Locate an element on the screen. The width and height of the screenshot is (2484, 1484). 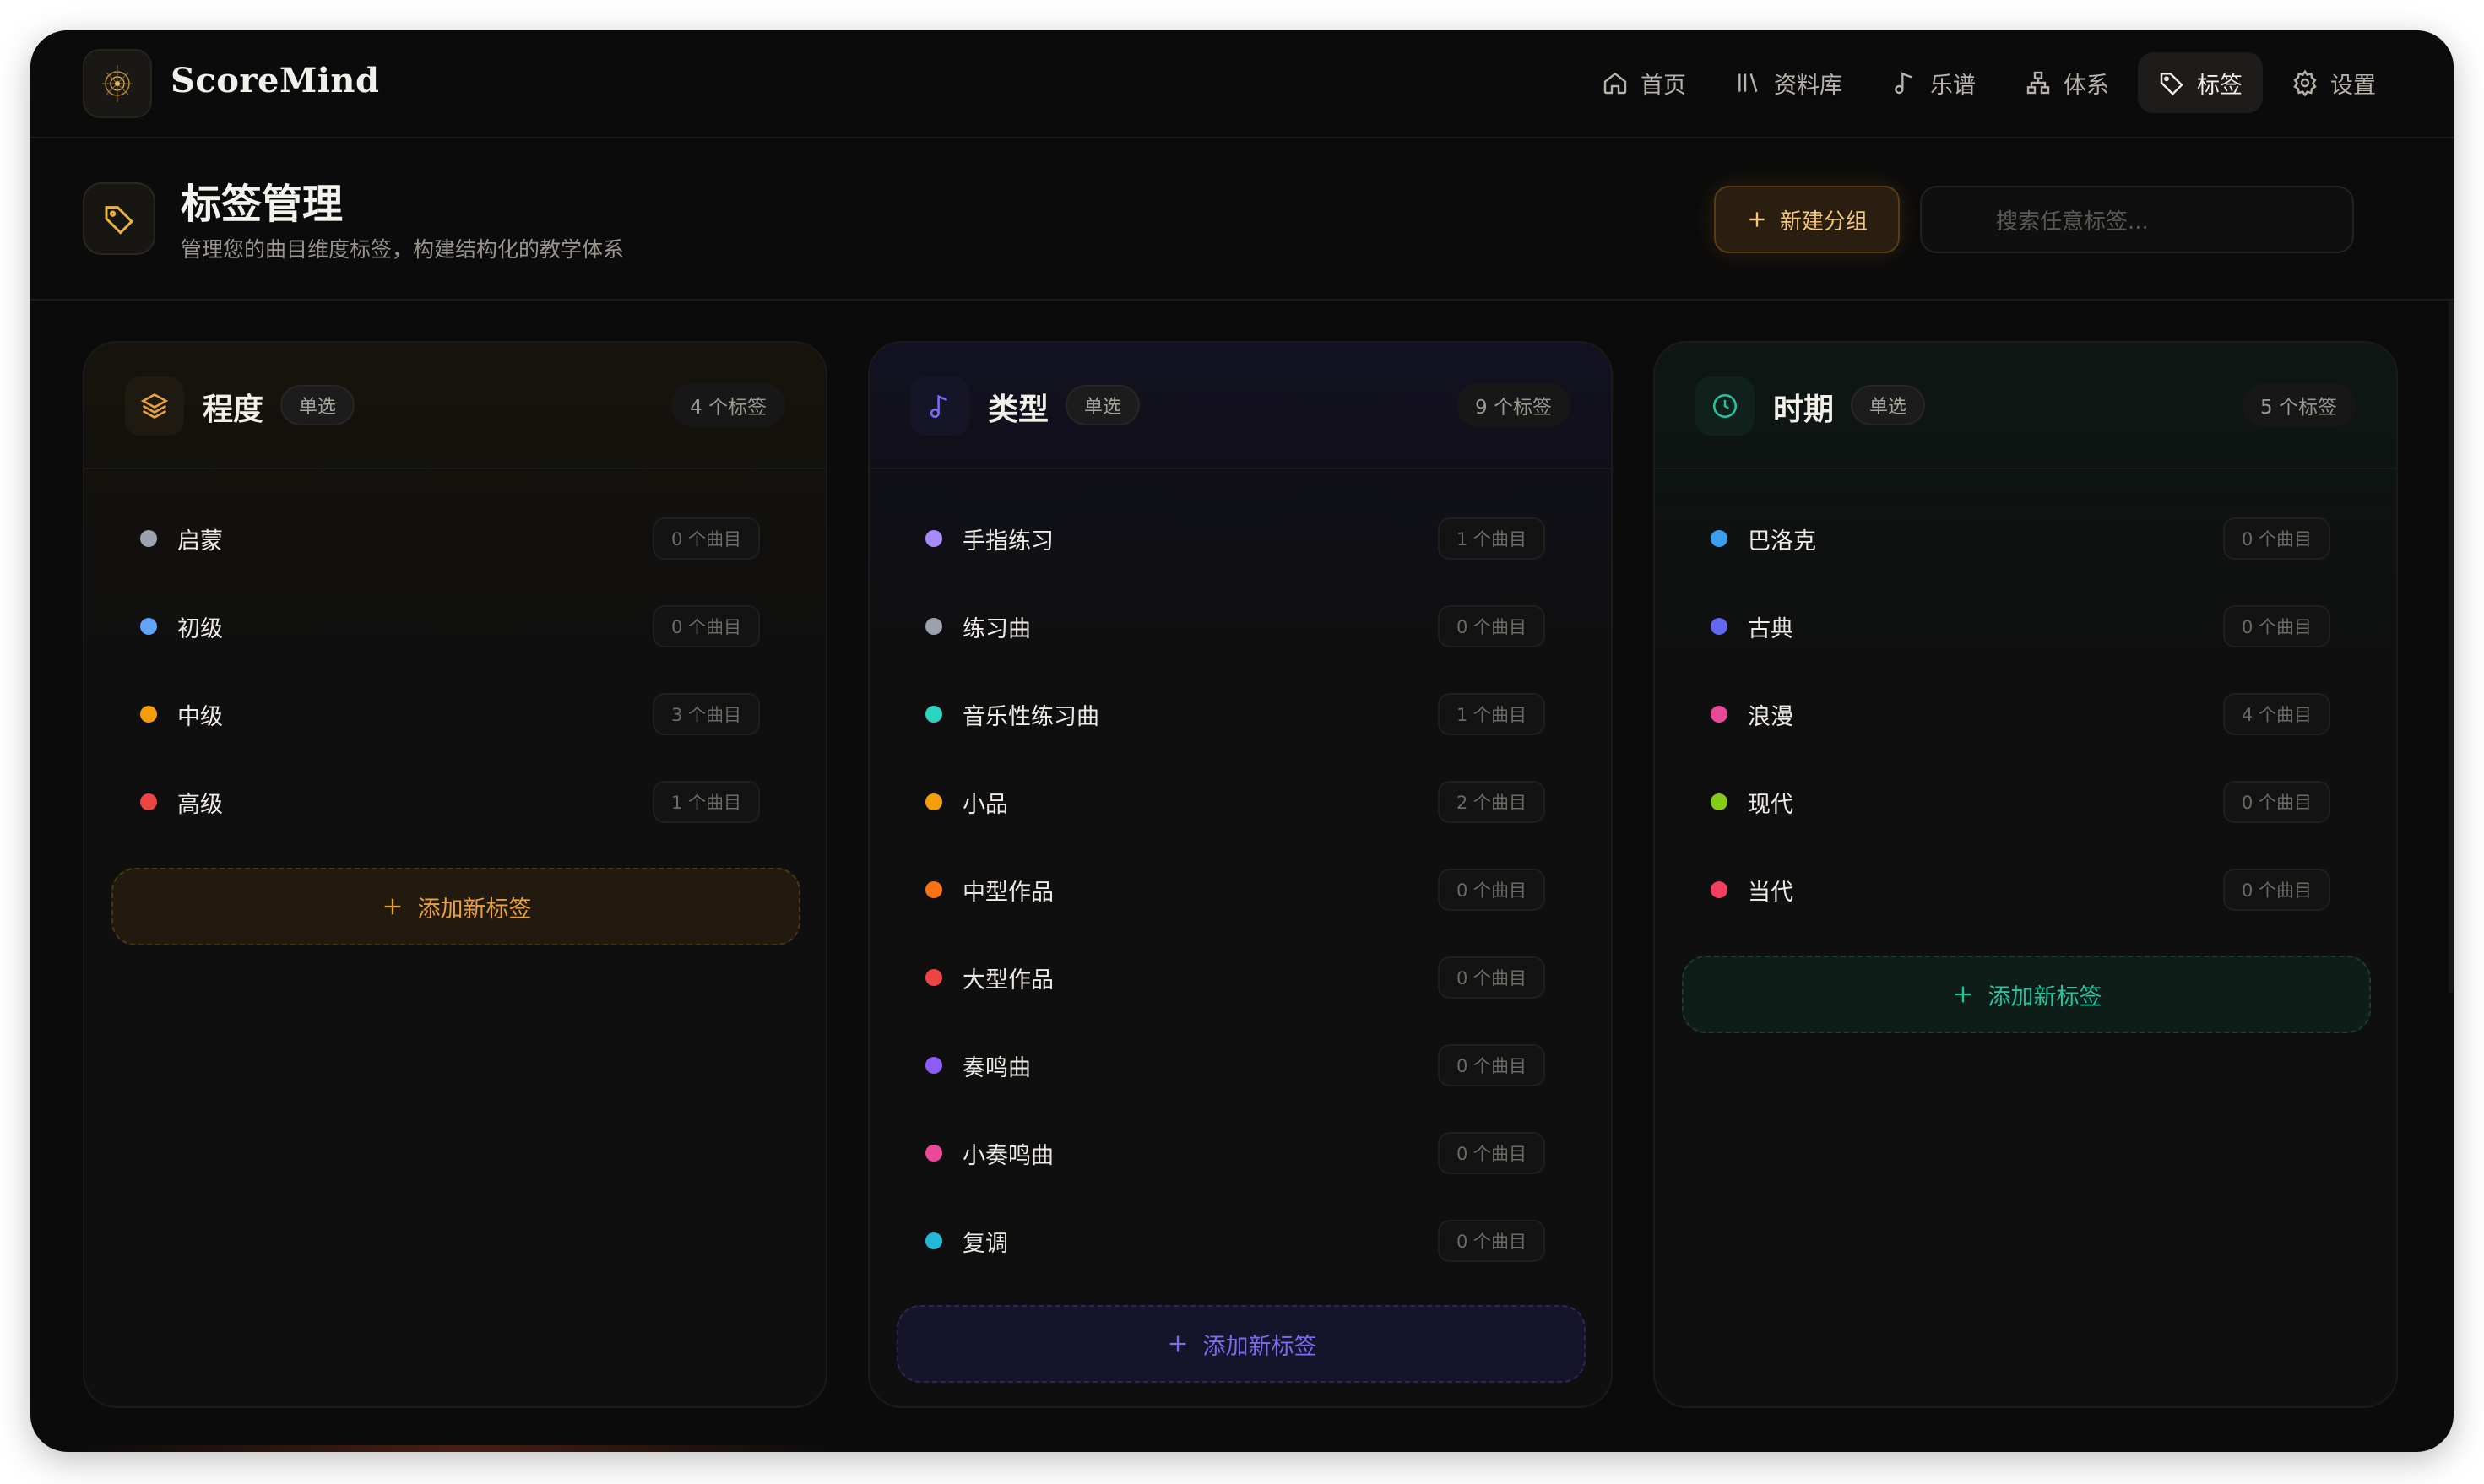
app-logo is located at coordinates (117, 83).